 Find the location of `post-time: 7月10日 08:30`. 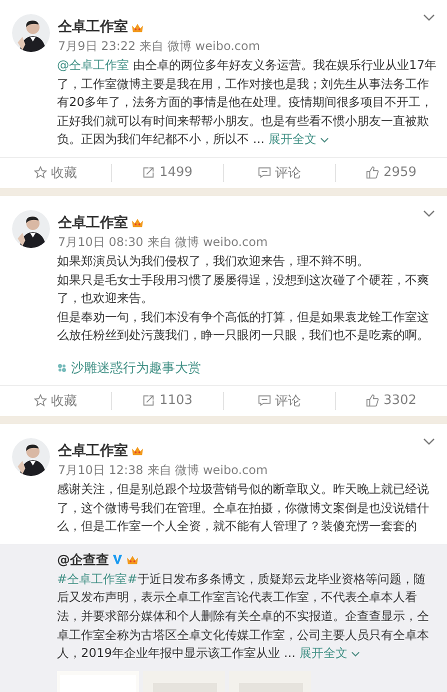

post-time: 7月10日 08:30 is located at coordinates (101, 242).